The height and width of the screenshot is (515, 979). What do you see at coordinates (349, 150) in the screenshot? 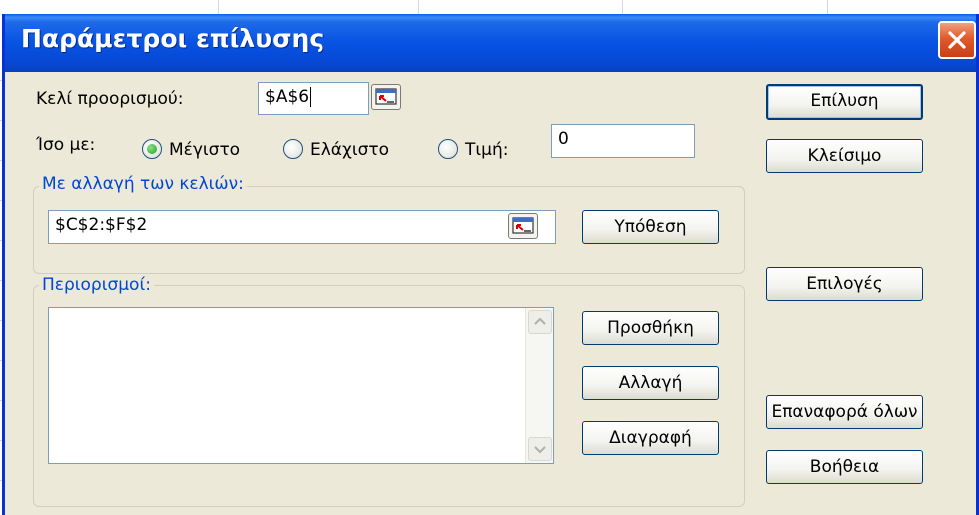
I see `min-label: Ελάχιστο` at bounding box center [349, 150].